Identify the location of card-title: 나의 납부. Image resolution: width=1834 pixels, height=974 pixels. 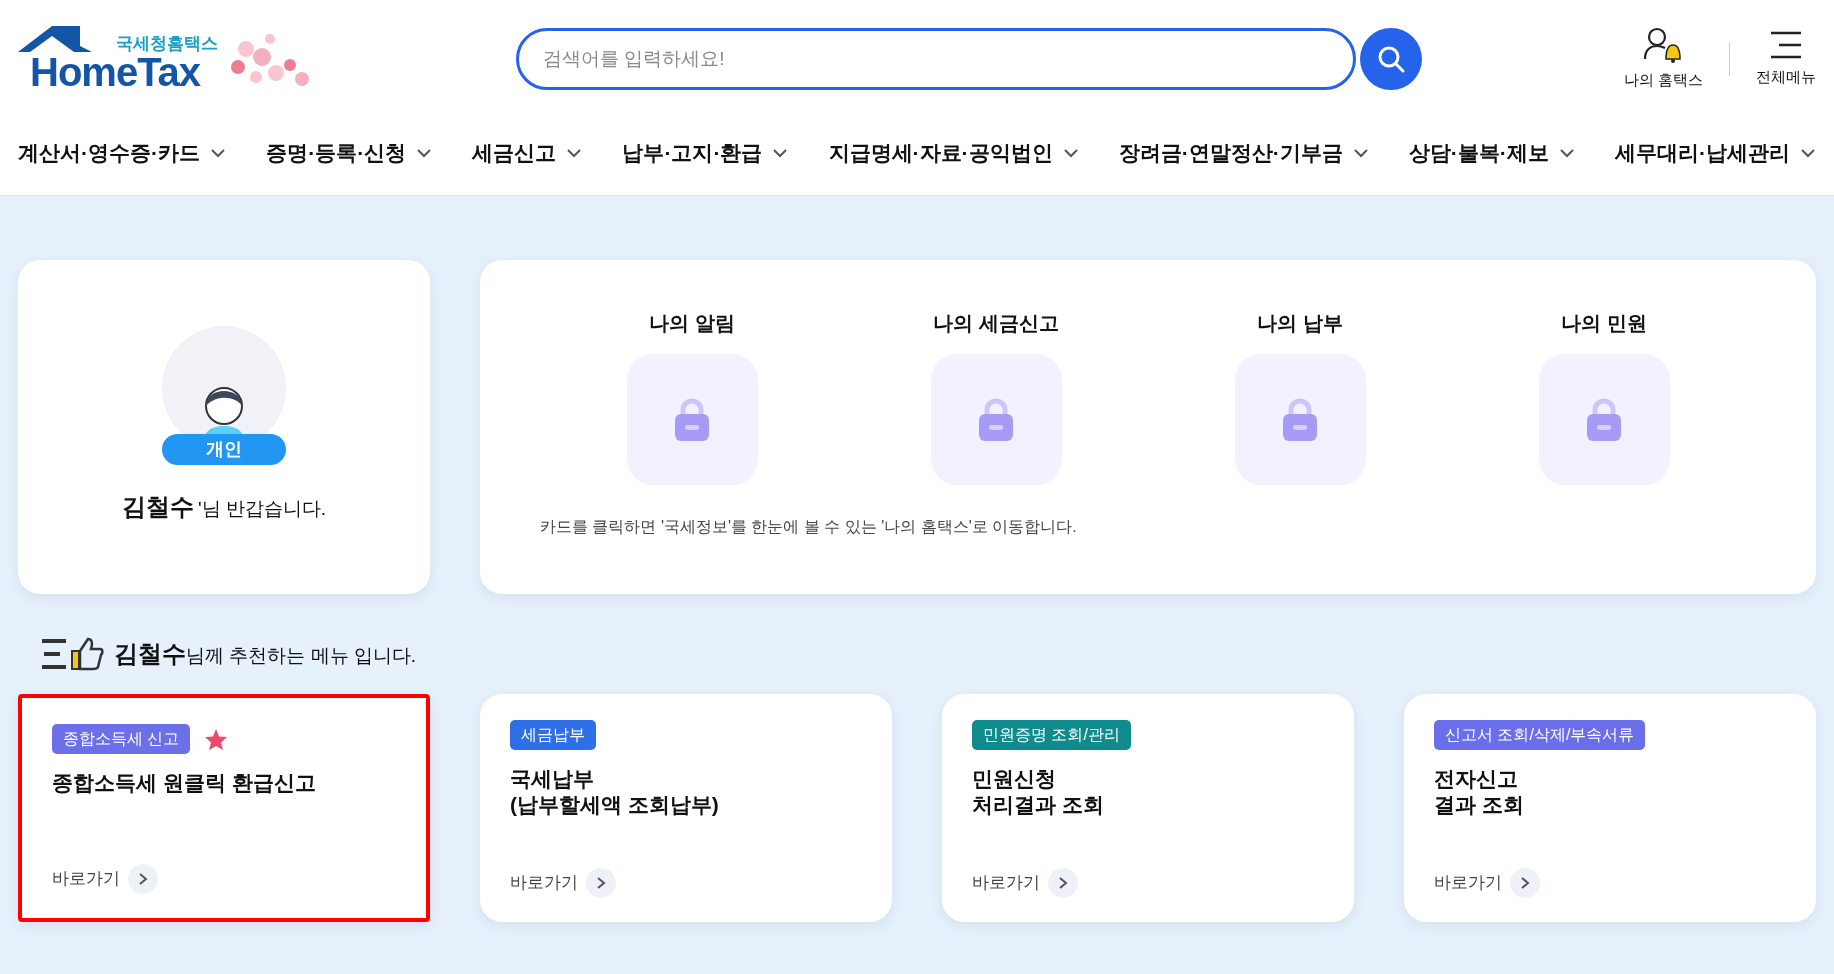
(1300, 323).